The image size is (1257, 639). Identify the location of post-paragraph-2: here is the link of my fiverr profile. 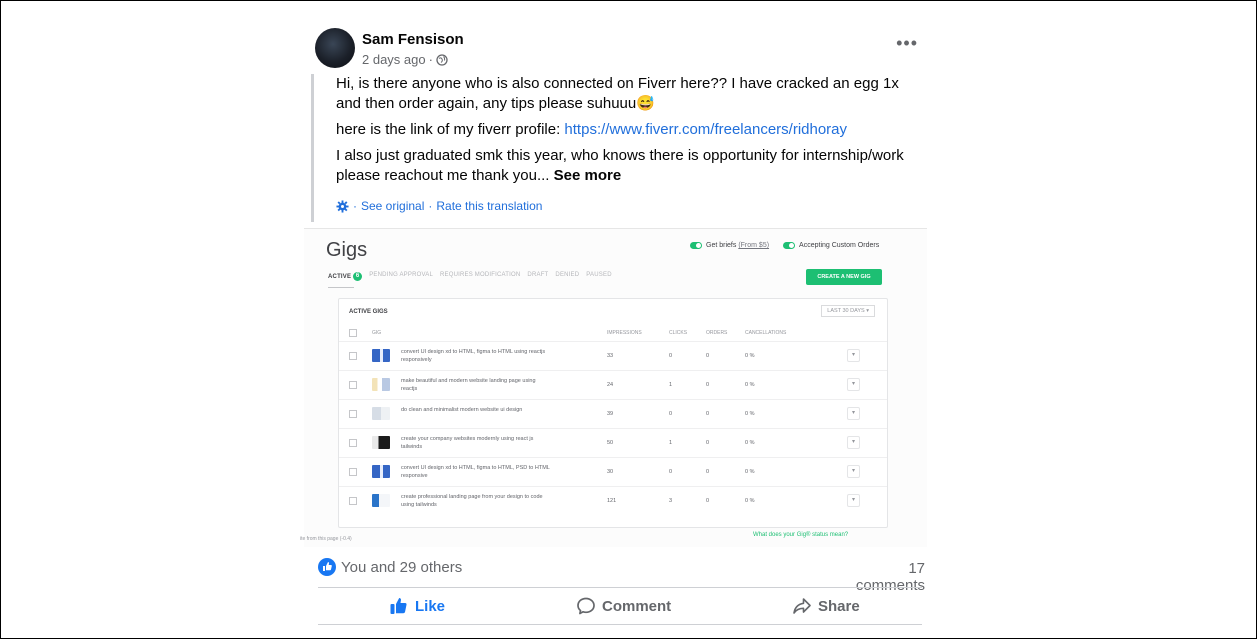
(625, 130).